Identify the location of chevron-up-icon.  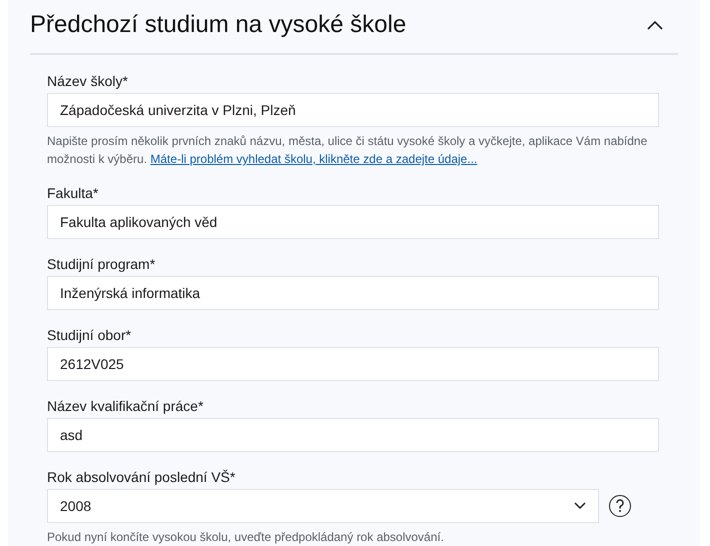
(655, 25).